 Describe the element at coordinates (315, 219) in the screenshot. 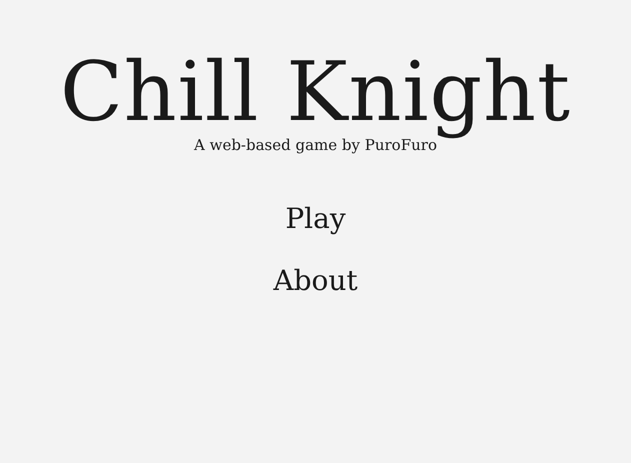

I see `menu-link: Play` at that location.